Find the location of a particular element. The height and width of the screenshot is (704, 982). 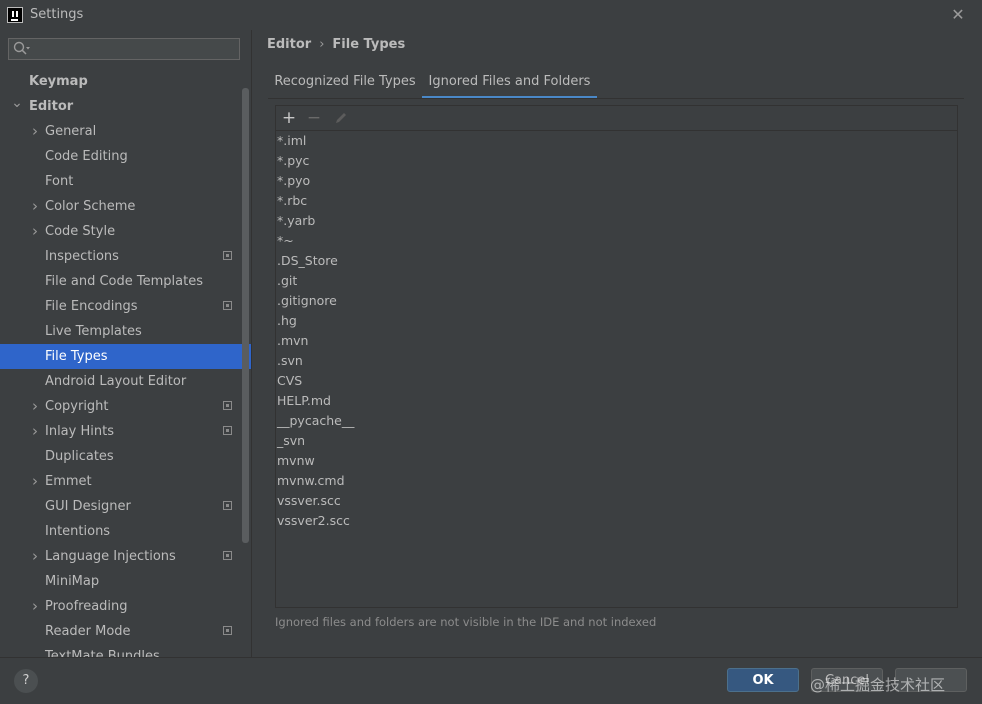

list-item: mvnw is located at coordinates (616, 461).